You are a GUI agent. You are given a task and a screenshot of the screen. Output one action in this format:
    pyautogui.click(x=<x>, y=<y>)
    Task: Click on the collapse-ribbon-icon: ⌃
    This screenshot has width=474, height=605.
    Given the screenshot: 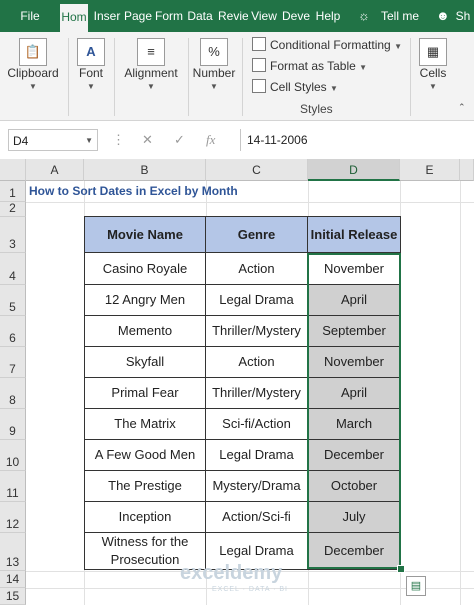 What is the action you would take?
    pyautogui.click(x=462, y=107)
    